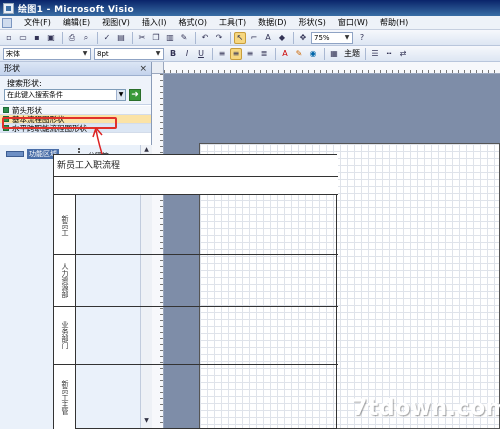 The width and height of the screenshot is (500, 429). Describe the element at coordinates (7, 22) in the screenshot. I see `document-icon` at that location.